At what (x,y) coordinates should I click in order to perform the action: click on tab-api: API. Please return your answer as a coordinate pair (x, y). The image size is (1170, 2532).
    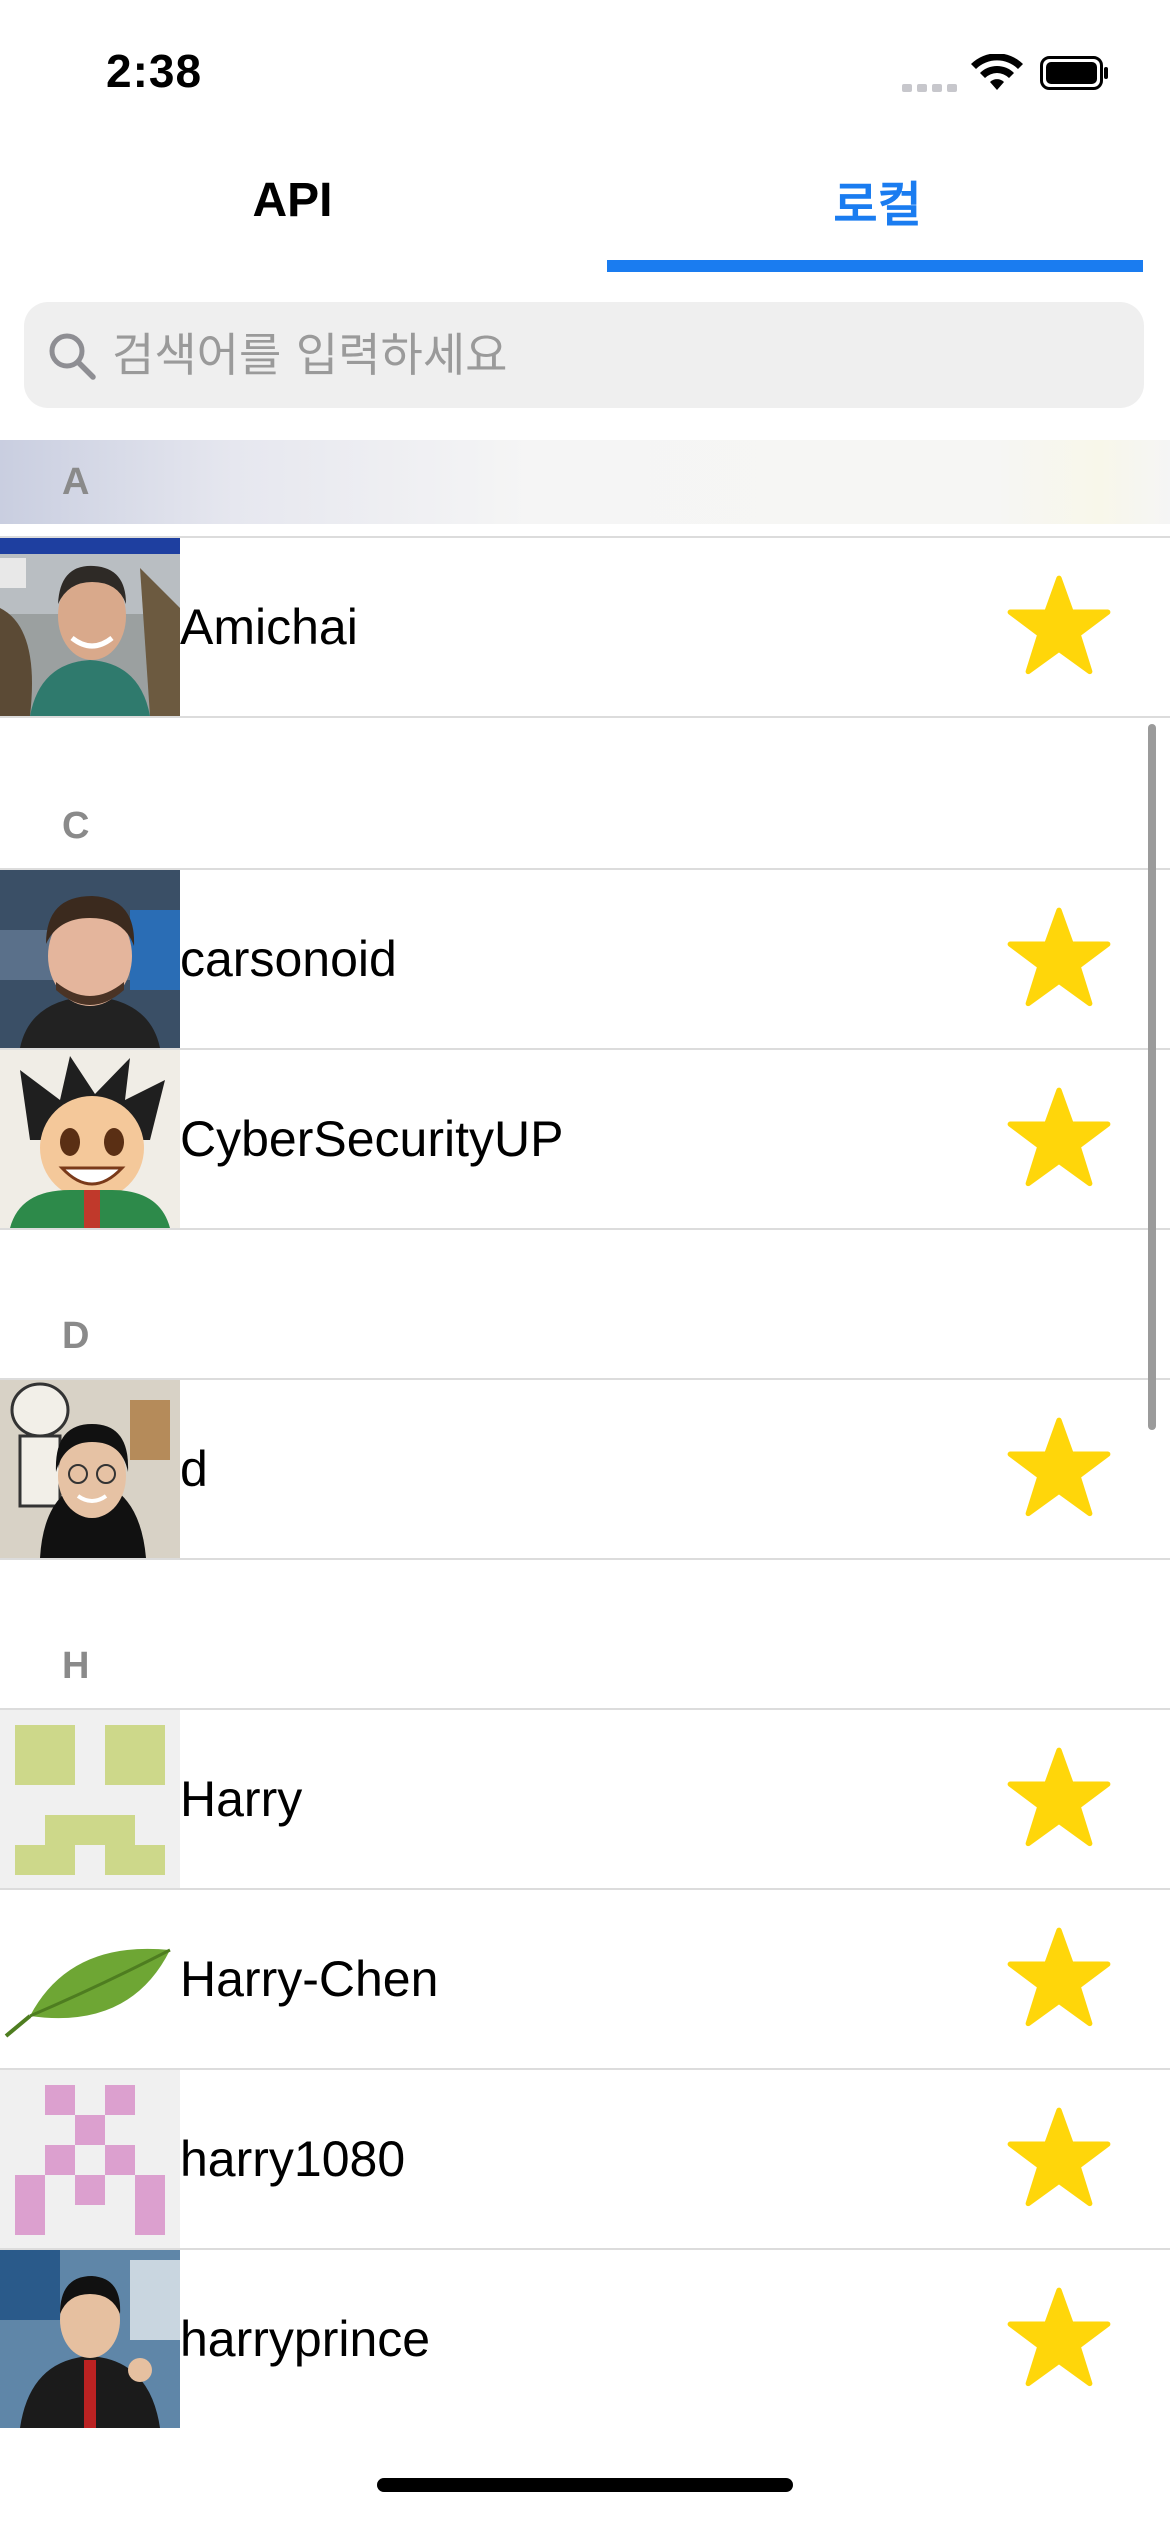
    Looking at the image, I should click on (292, 200).